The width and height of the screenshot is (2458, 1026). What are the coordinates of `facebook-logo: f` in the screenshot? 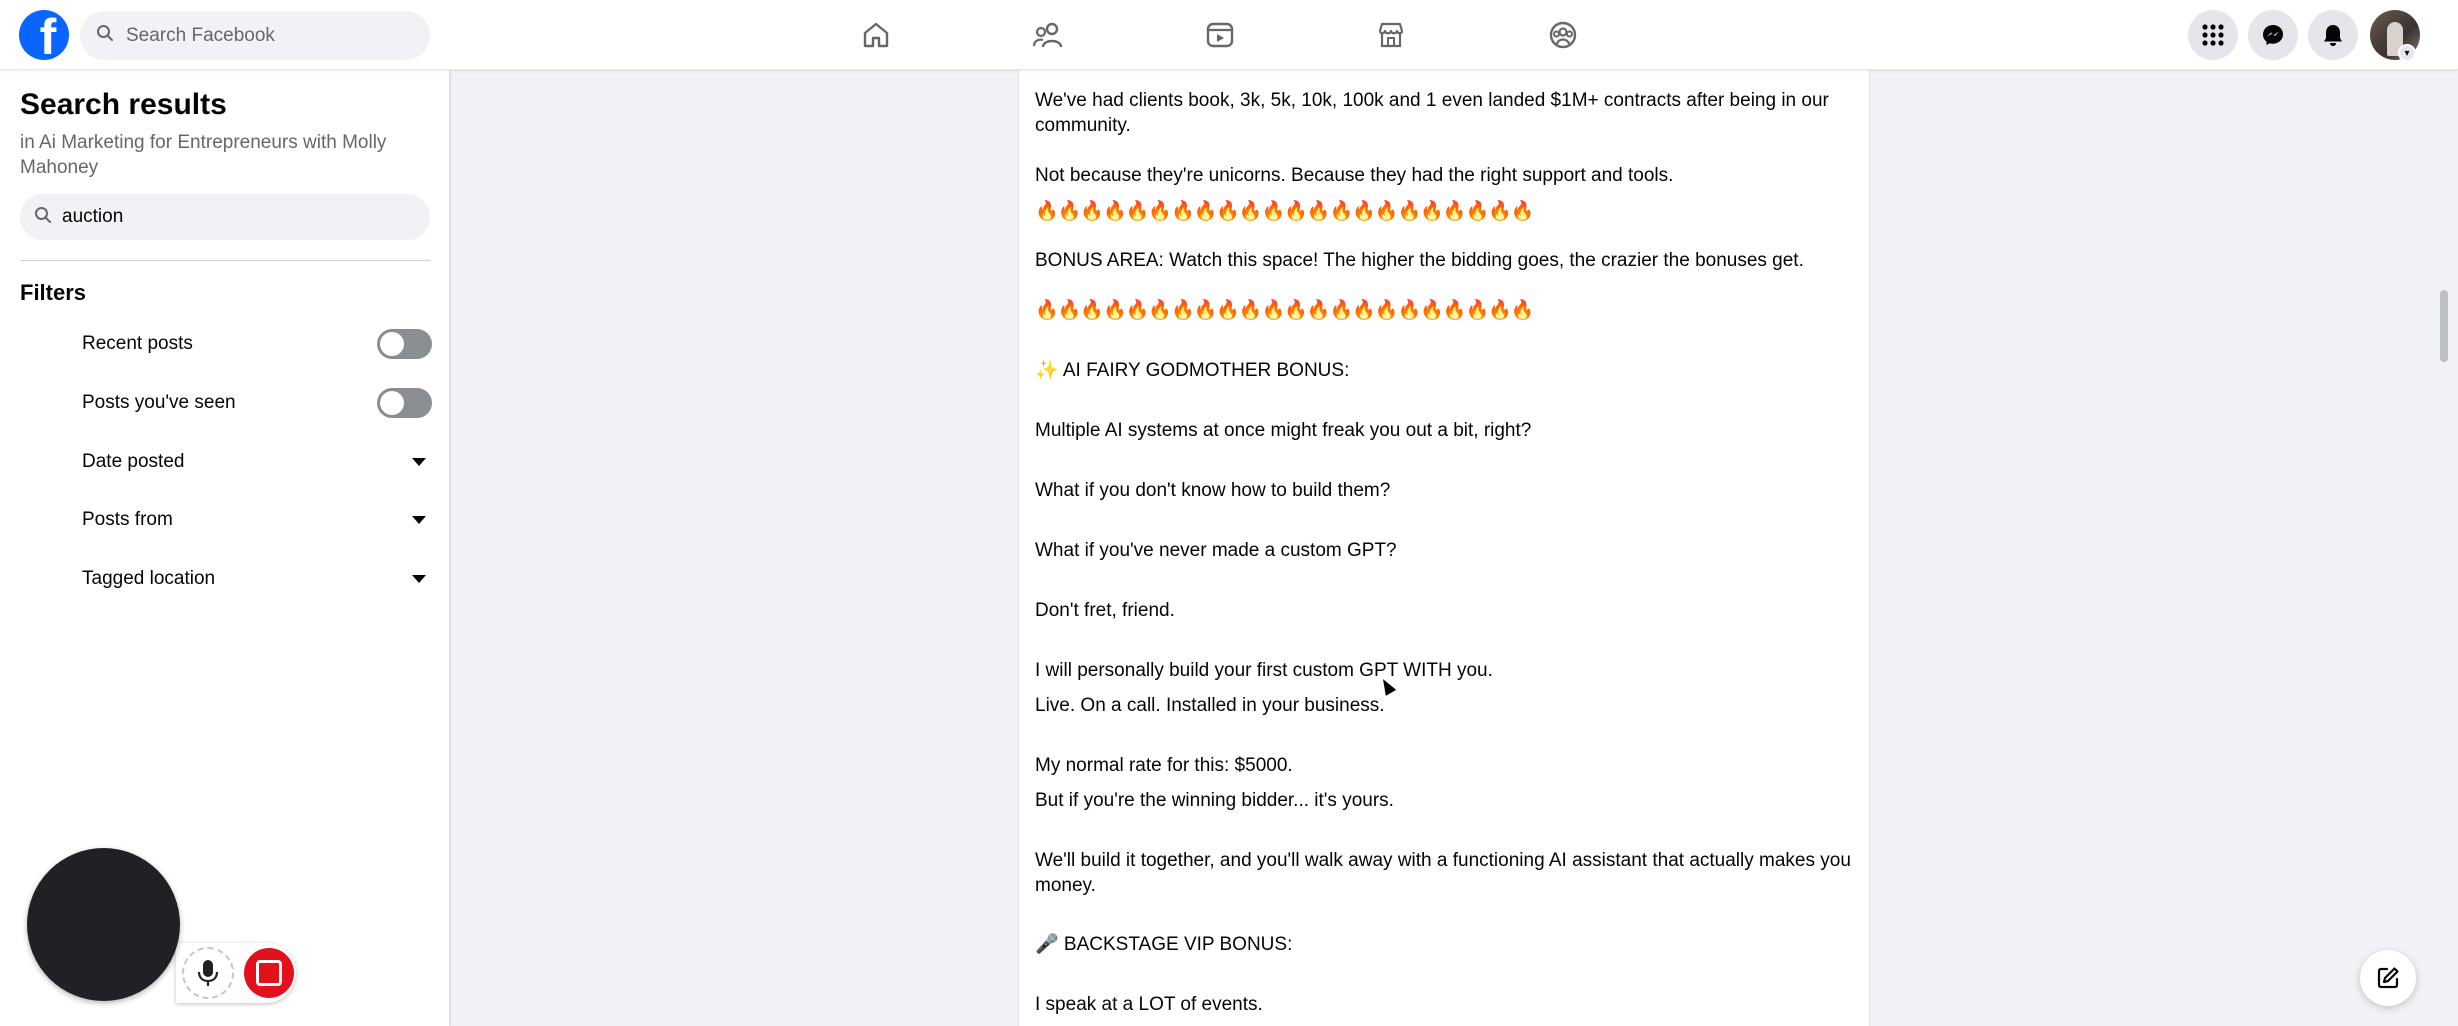 It's located at (44, 35).